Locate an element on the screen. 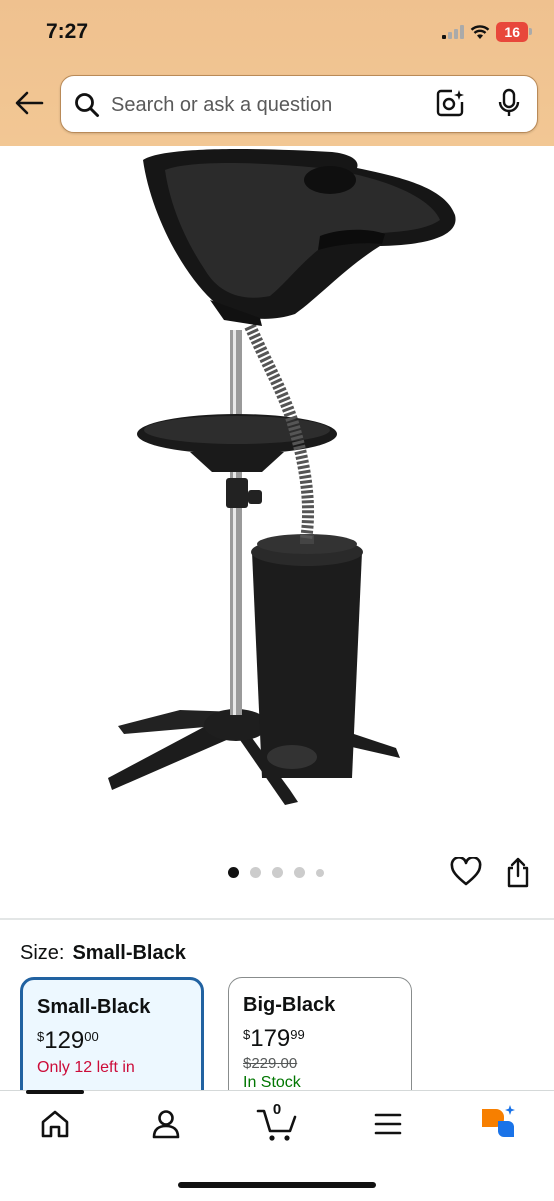 Image resolution: width=554 pixels, height=1201 pixels. back-arrow-icon is located at coordinates (29, 103).